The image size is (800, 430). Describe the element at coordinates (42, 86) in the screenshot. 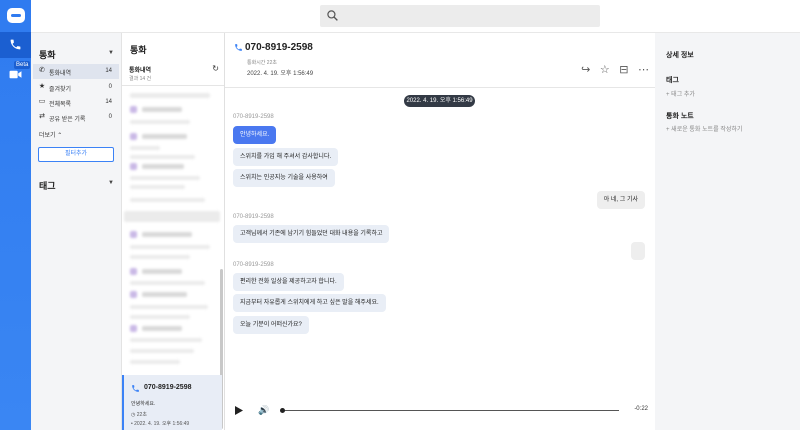

I see `star-icon: ★` at that location.